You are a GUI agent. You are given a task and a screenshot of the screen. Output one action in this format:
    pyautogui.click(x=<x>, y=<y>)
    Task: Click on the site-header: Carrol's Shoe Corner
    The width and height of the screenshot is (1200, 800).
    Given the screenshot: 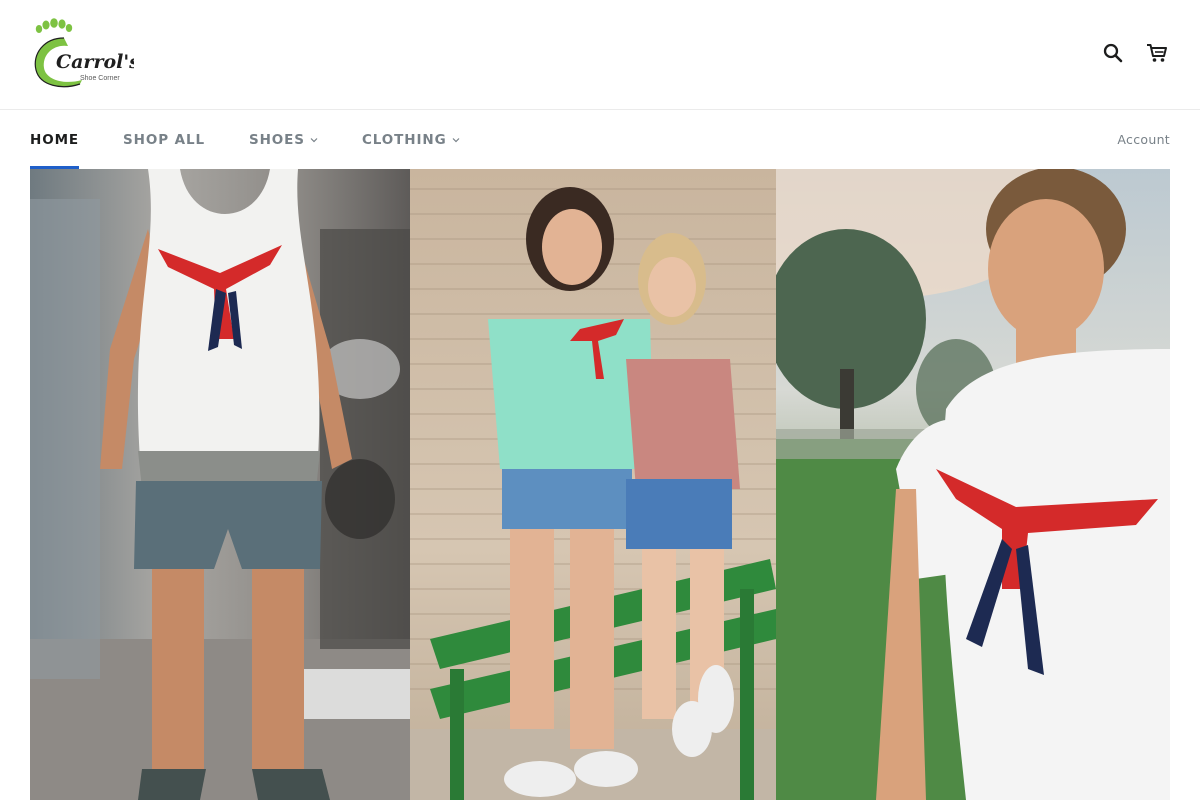 What is the action you would take?
    pyautogui.click(x=600, y=55)
    